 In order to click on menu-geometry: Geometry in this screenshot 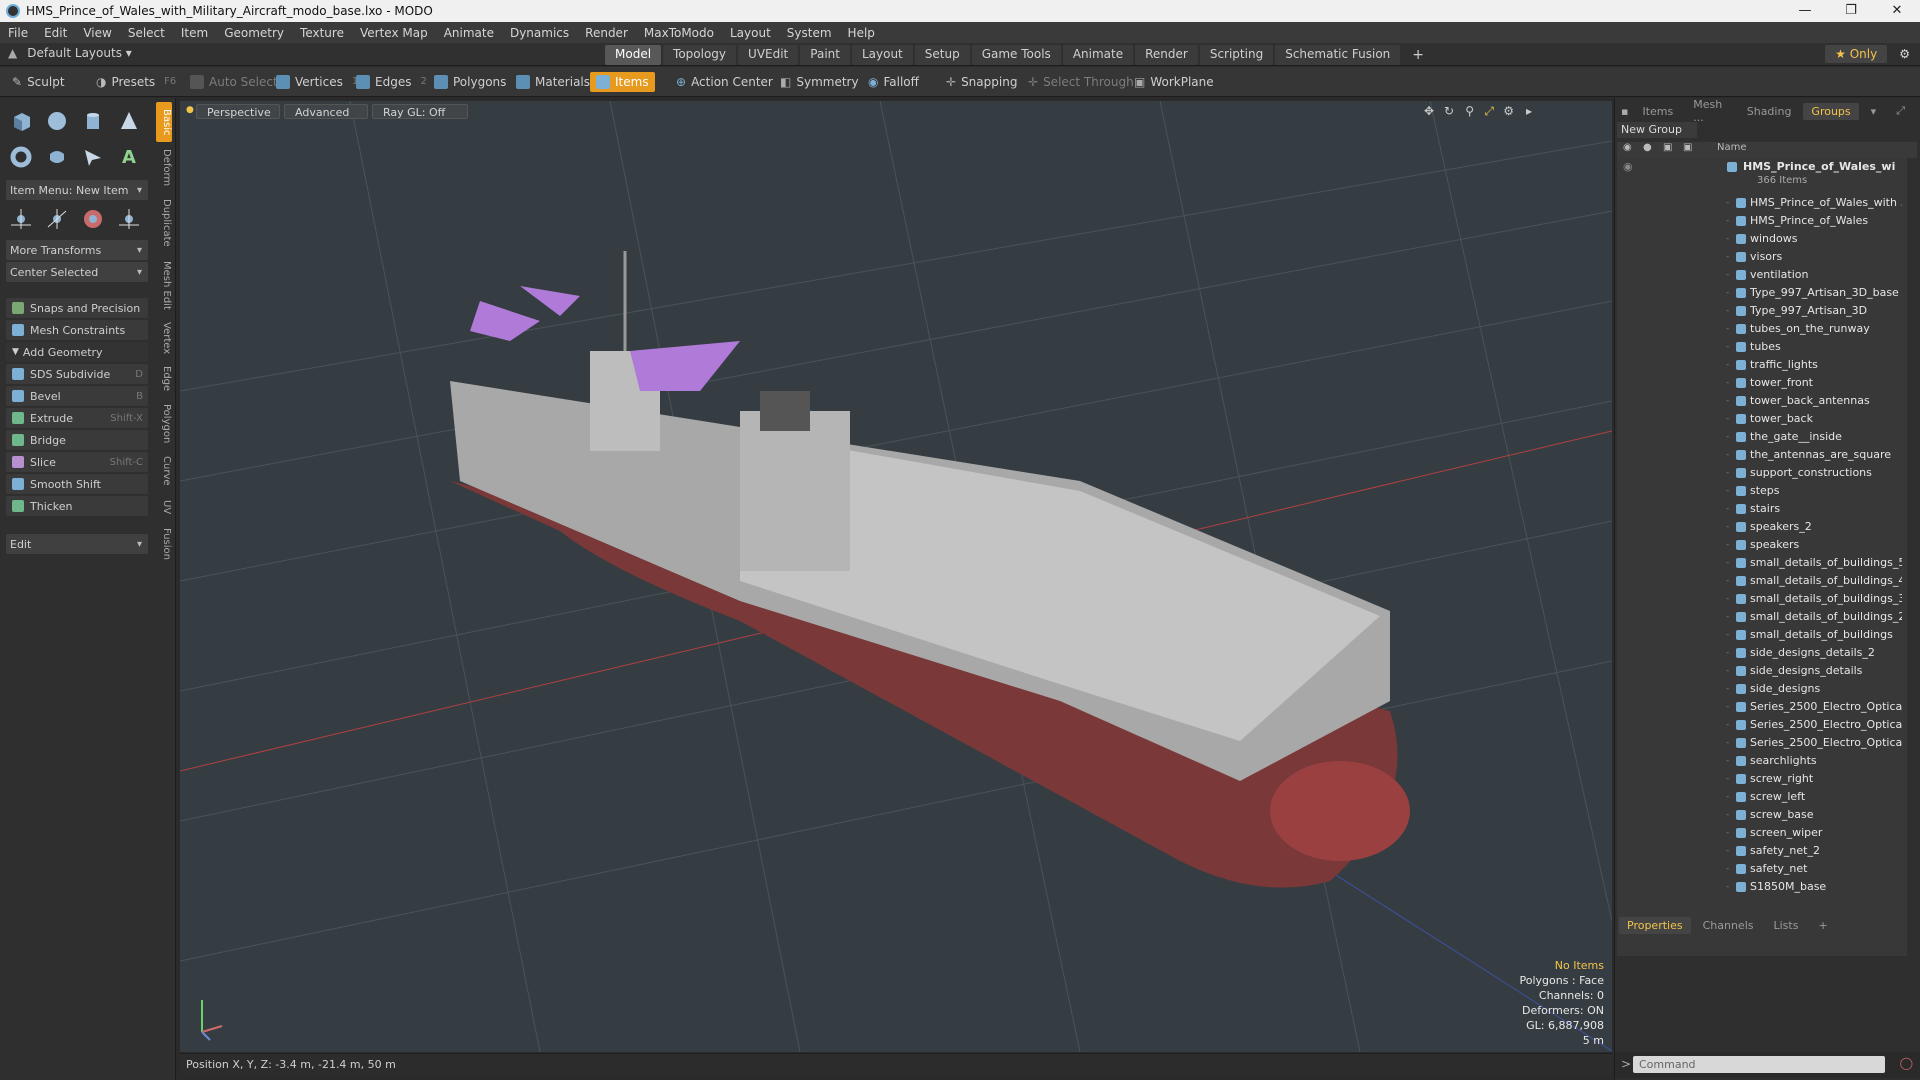, I will do `click(254, 33)`.